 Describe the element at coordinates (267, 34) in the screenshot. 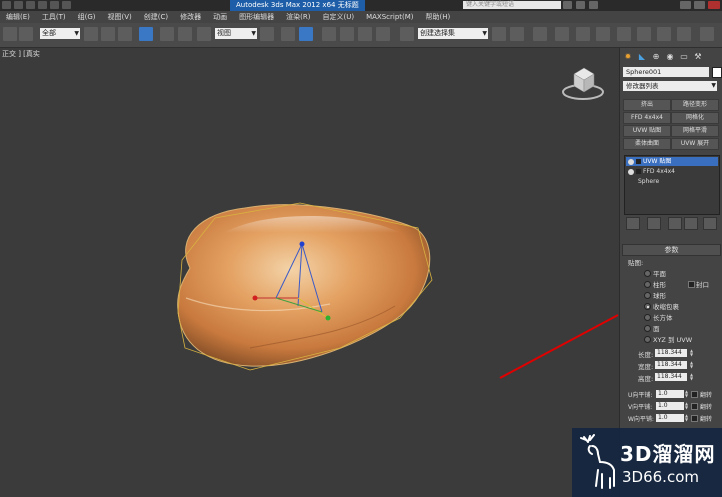

I see `pivot-center-icon` at that location.